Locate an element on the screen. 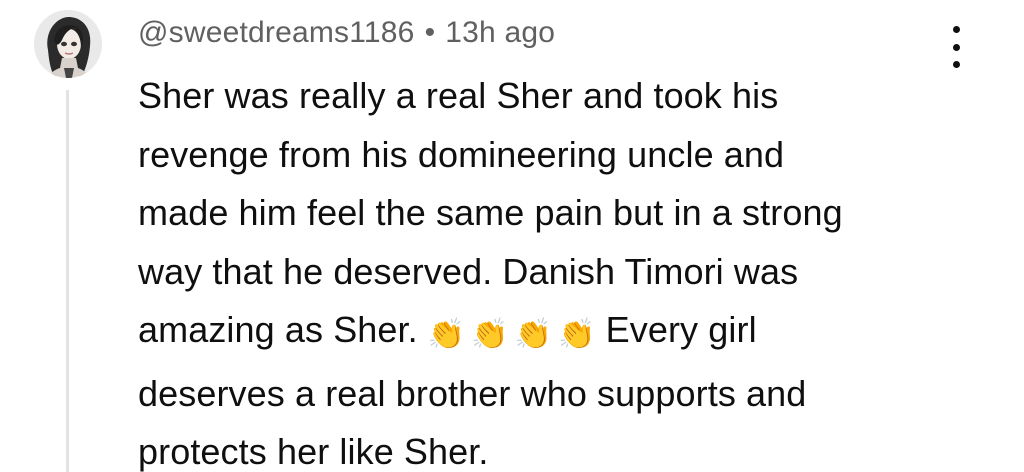  comment-line: amazing as Sher. 👏 👏 👏 👏 Every girl is located at coordinates (538, 333).